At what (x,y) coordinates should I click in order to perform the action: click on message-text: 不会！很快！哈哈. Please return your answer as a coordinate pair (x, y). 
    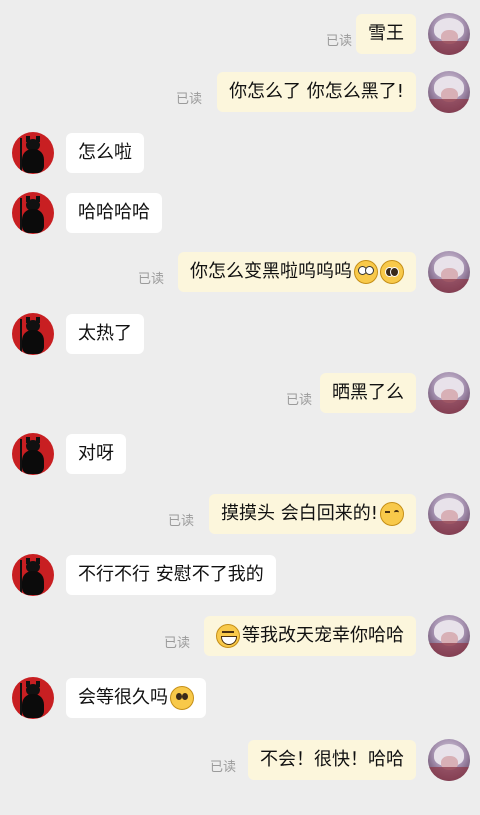
    Looking at the image, I should click on (332, 759).